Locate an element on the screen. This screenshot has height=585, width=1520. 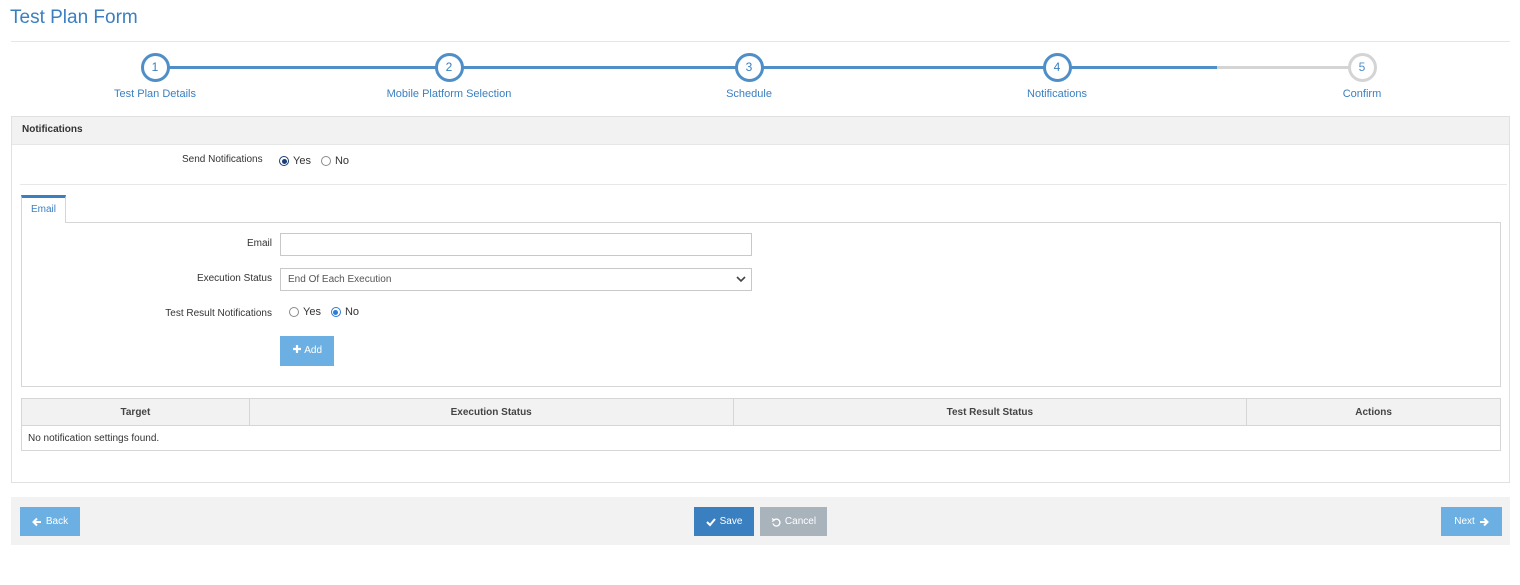
column-header-actions: Actions is located at coordinates (1373, 412).